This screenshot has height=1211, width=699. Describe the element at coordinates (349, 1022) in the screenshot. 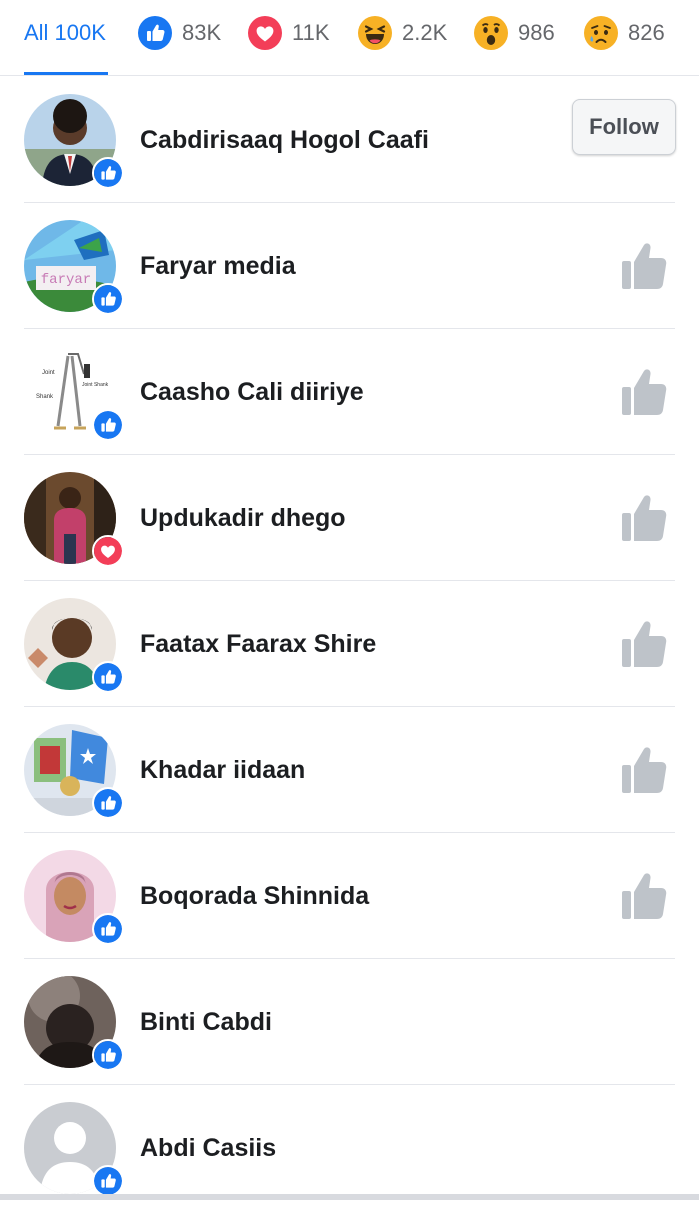

I see `list-item: Binti Cabdi` at that location.